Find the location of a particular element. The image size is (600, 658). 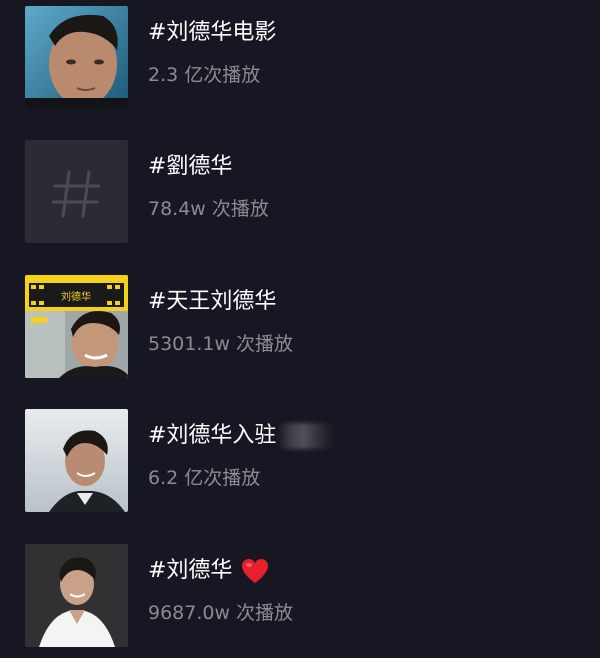

topic-title-text: #刘德华入驻 is located at coordinates (212, 435).